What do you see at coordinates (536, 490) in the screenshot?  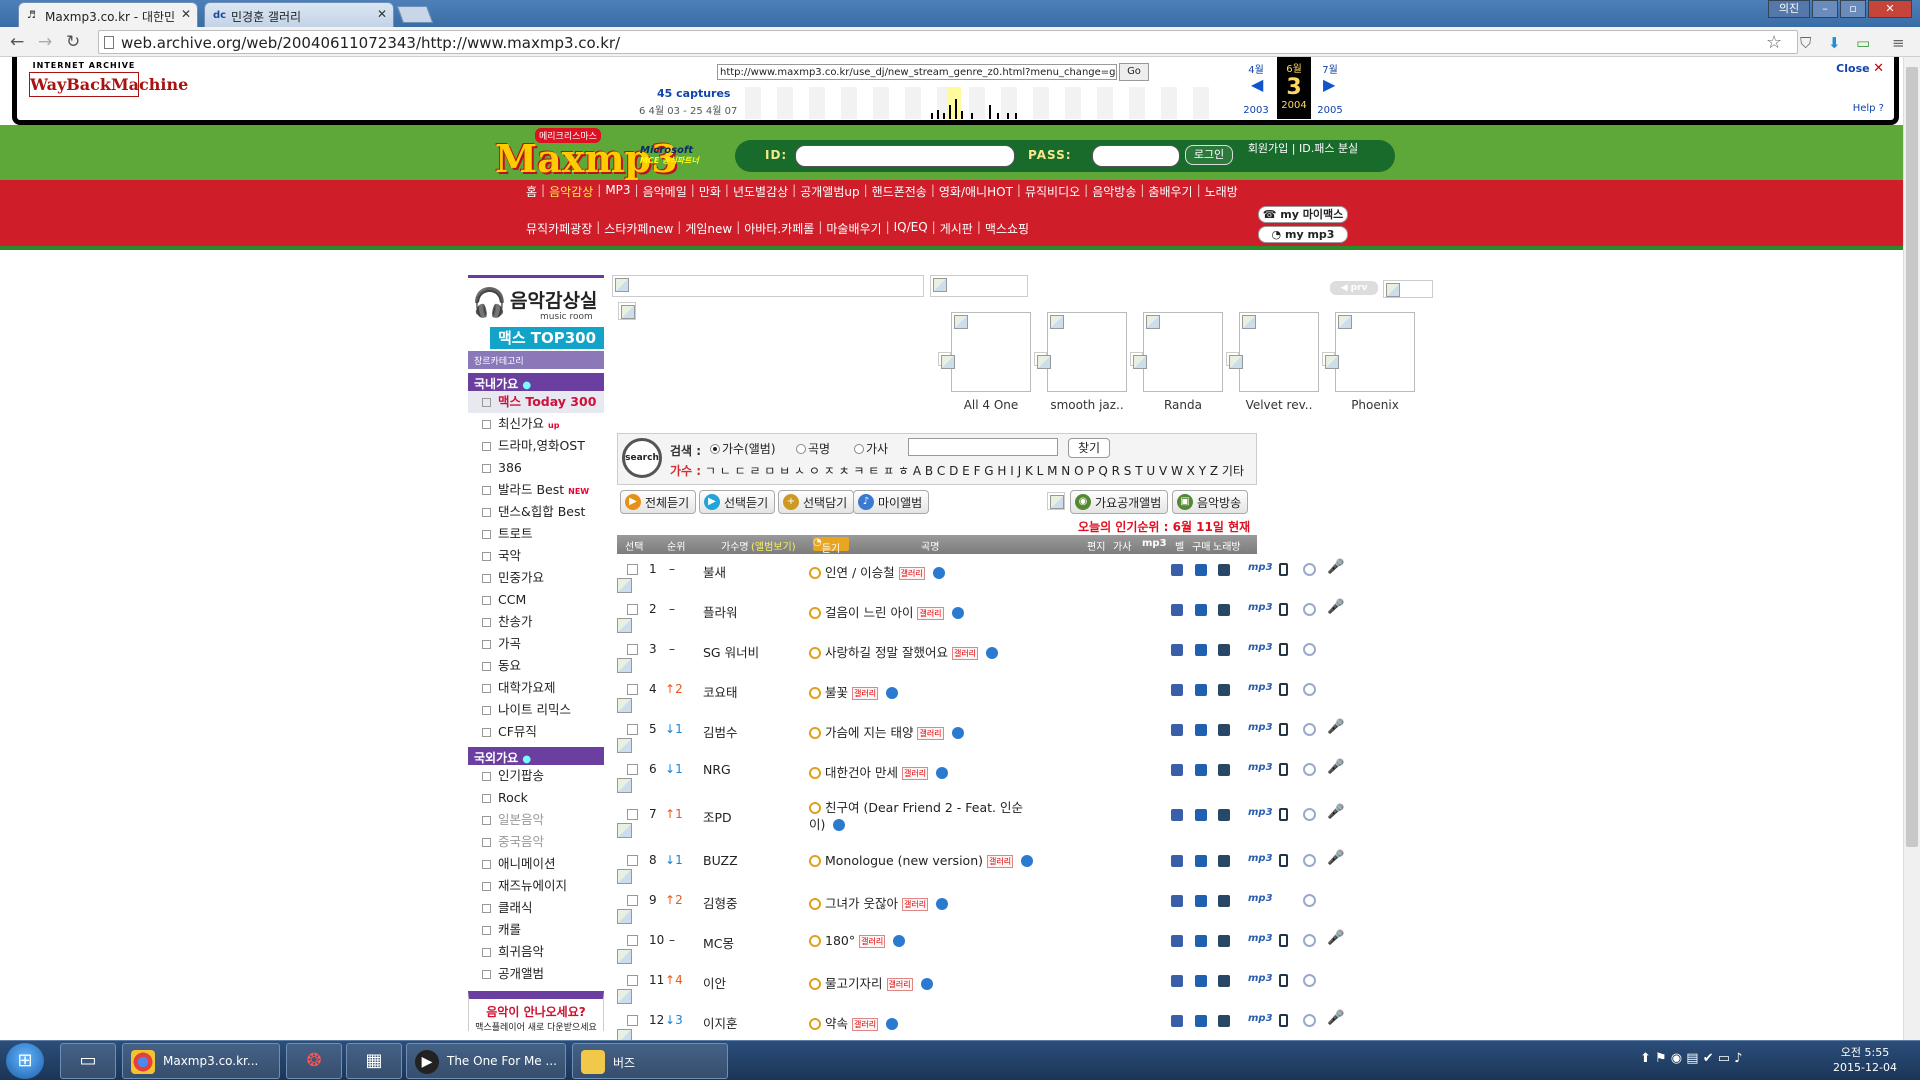 I see `sidebar-item: 발라드 Best NEW` at bounding box center [536, 490].